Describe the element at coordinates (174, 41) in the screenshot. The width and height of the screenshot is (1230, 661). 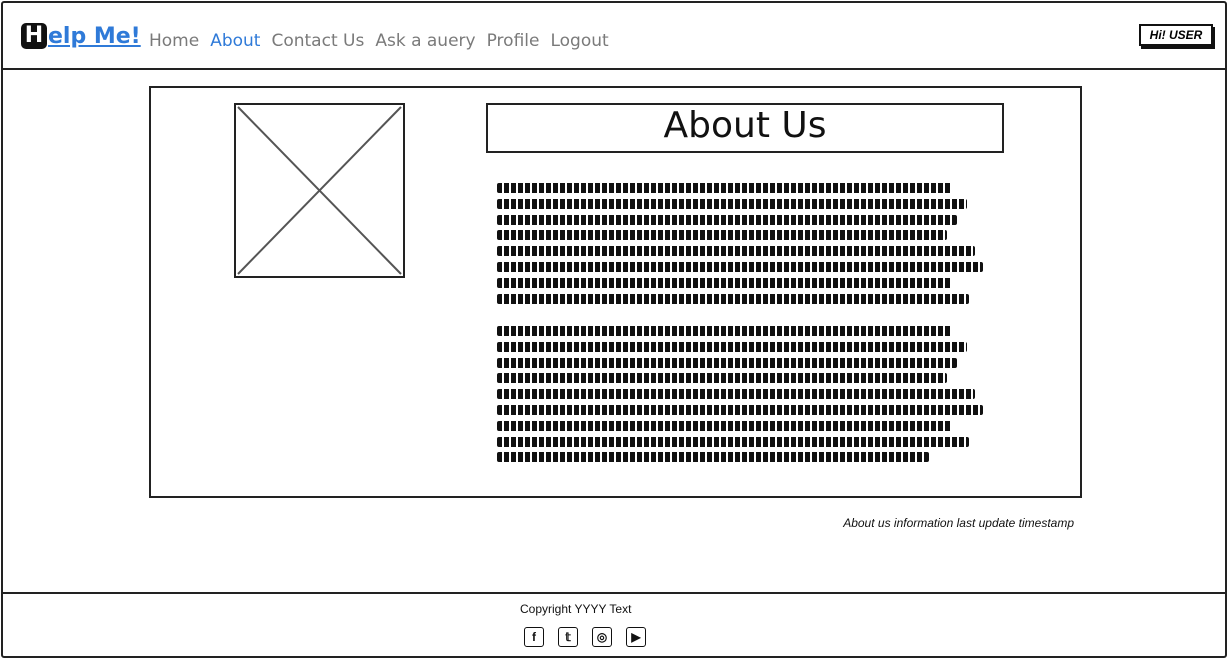
I see `nav-home: Home` at that location.